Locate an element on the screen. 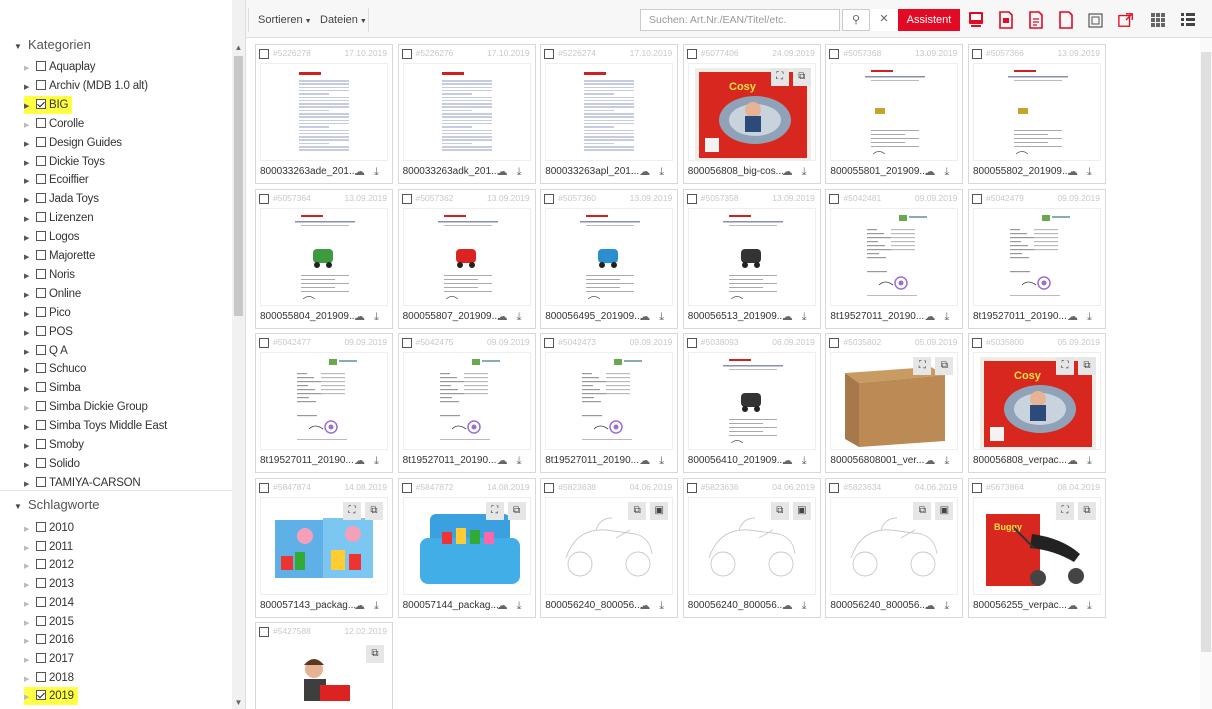  asset-card: #5226276 17.10.2019 800033263adk_201... ☁ ⤓ is located at coordinates (466, 114).